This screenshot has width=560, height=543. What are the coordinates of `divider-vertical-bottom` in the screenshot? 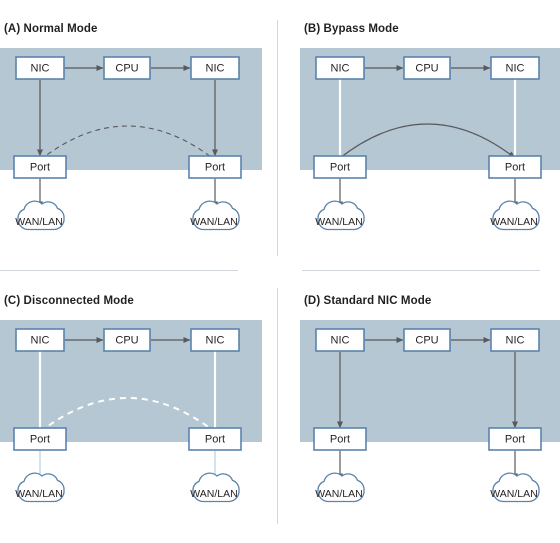 It's located at (277, 406).